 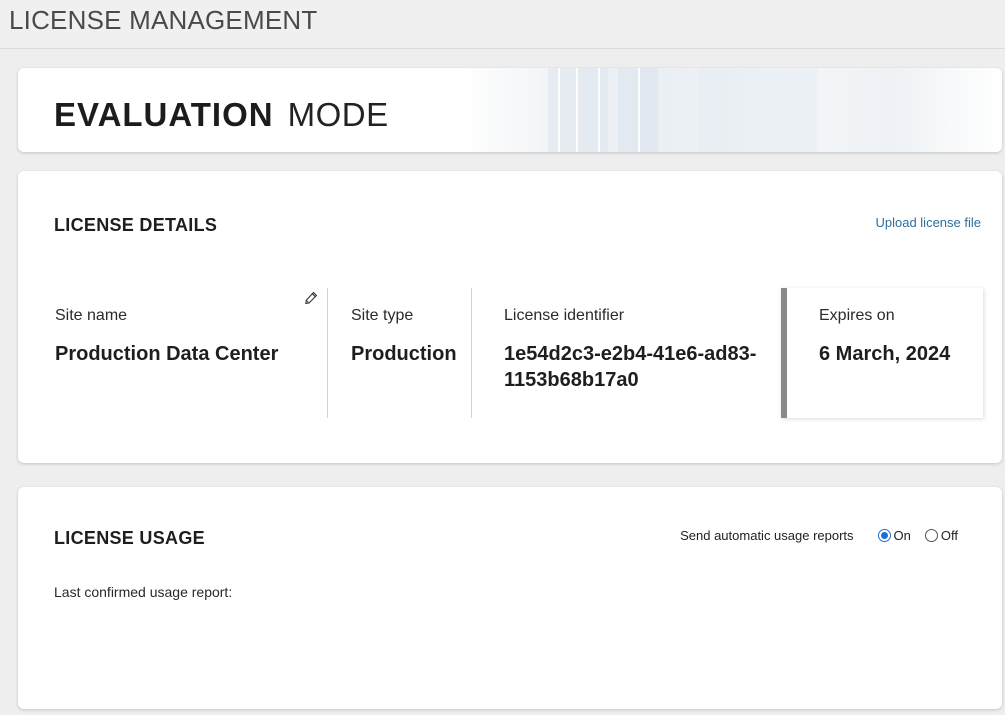 I want to click on license-mode-title: EVALUATION MODE, so click(x=221, y=115).